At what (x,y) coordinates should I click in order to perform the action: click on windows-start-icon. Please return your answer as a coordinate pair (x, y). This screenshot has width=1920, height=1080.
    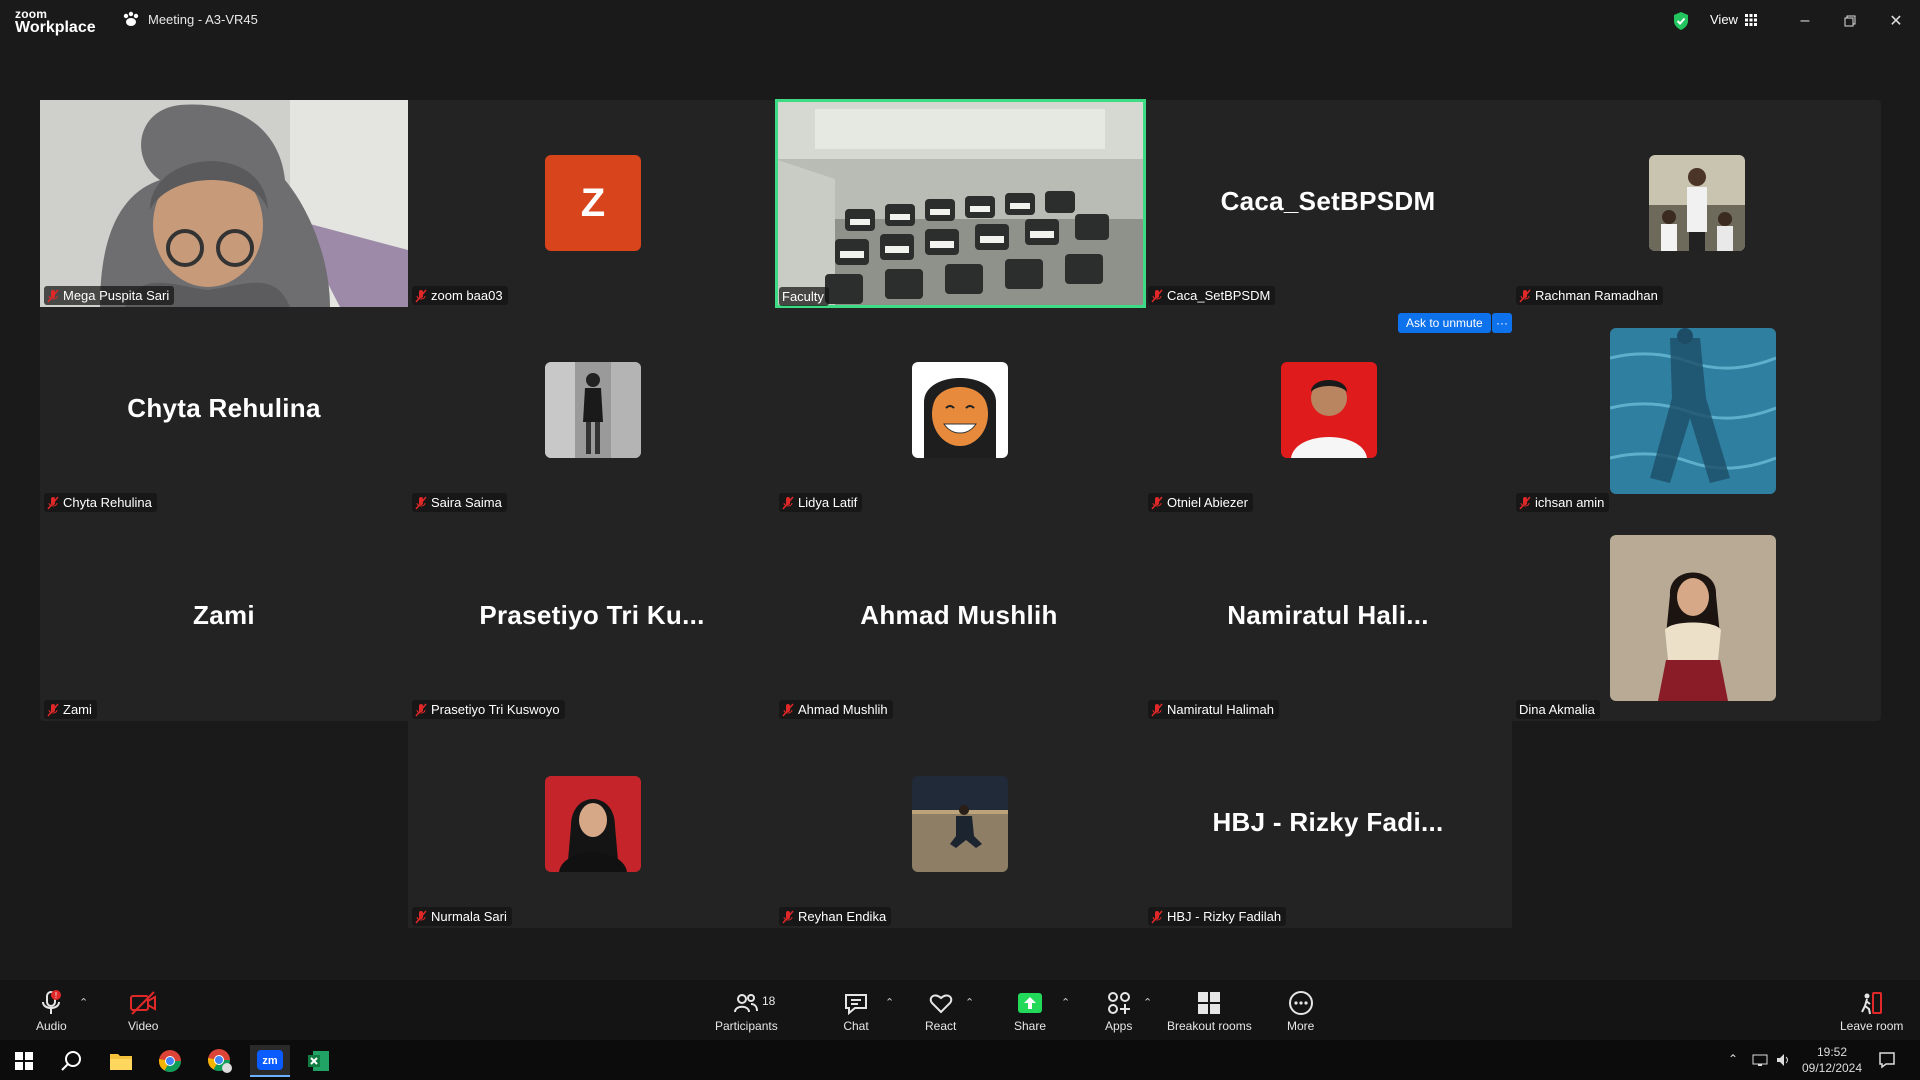
    Looking at the image, I should click on (24, 1061).